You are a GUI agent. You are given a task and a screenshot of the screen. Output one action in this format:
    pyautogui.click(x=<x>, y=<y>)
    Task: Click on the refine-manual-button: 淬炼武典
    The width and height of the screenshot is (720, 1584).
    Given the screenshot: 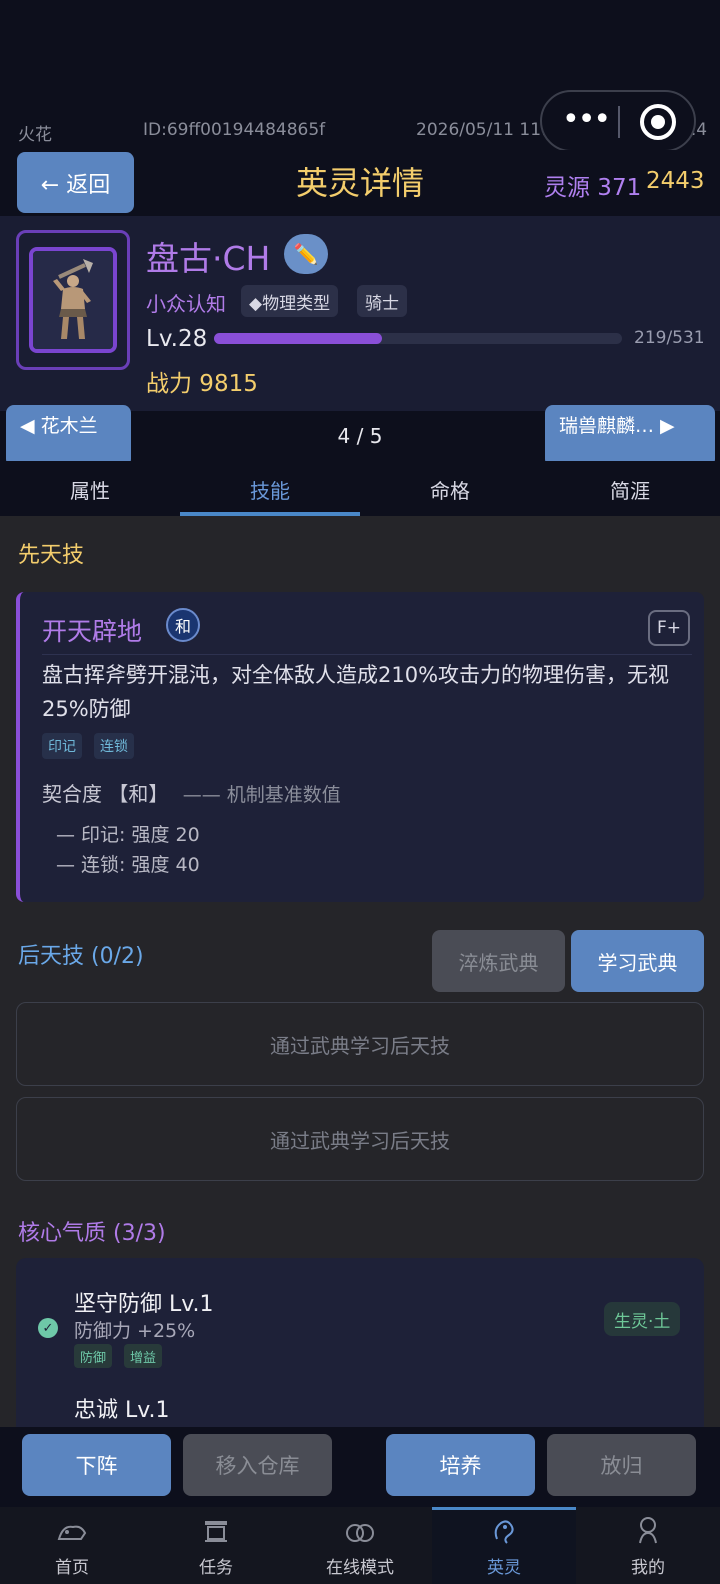 What is the action you would take?
    pyautogui.click(x=498, y=961)
    